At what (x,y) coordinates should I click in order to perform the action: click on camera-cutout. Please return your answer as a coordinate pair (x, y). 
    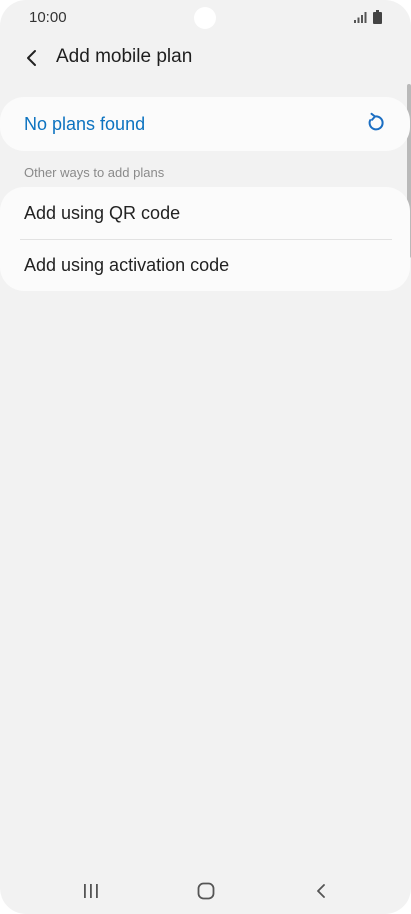
    Looking at the image, I should click on (205, 18).